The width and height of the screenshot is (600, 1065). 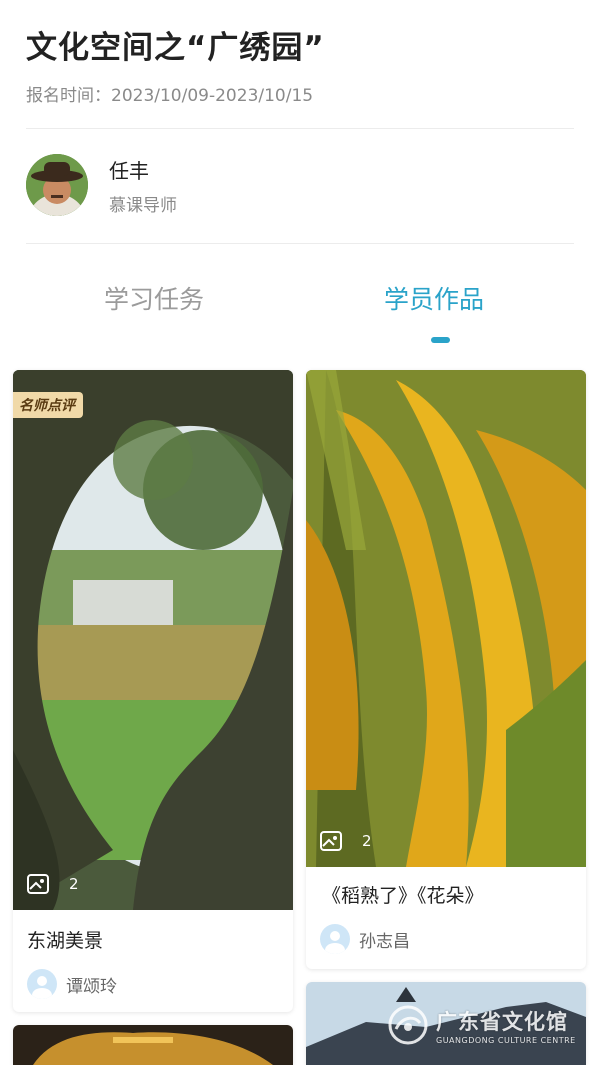 What do you see at coordinates (502, 1021) in the screenshot?
I see `watermark-cn: 广东省文化馆` at bounding box center [502, 1021].